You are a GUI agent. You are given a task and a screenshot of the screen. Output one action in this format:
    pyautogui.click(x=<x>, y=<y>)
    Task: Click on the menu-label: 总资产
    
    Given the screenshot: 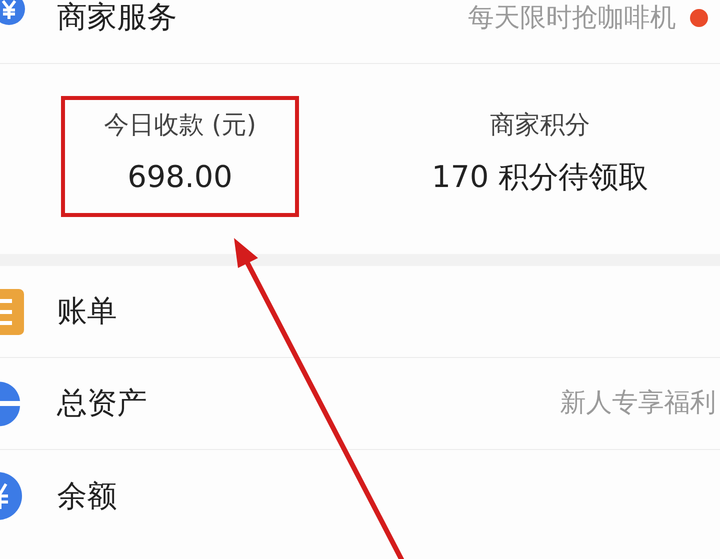 What is the action you would take?
    pyautogui.click(x=102, y=404)
    